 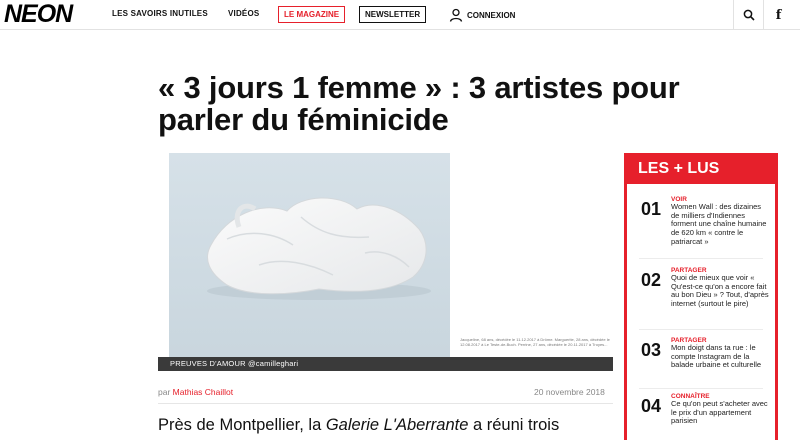 What do you see at coordinates (234, 363) in the screenshot?
I see `photo-credit: PREUVES D'AMOUR @camilleghari` at bounding box center [234, 363].